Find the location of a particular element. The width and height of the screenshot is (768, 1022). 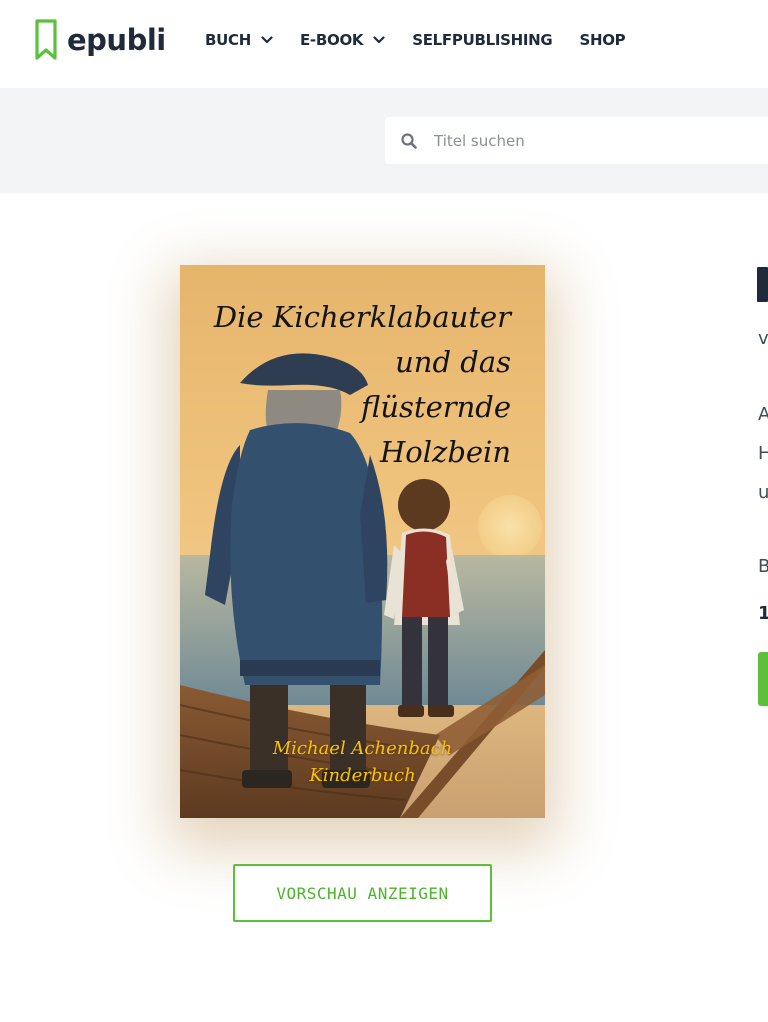

description-fragment: H is located at coordinates (763, 453).